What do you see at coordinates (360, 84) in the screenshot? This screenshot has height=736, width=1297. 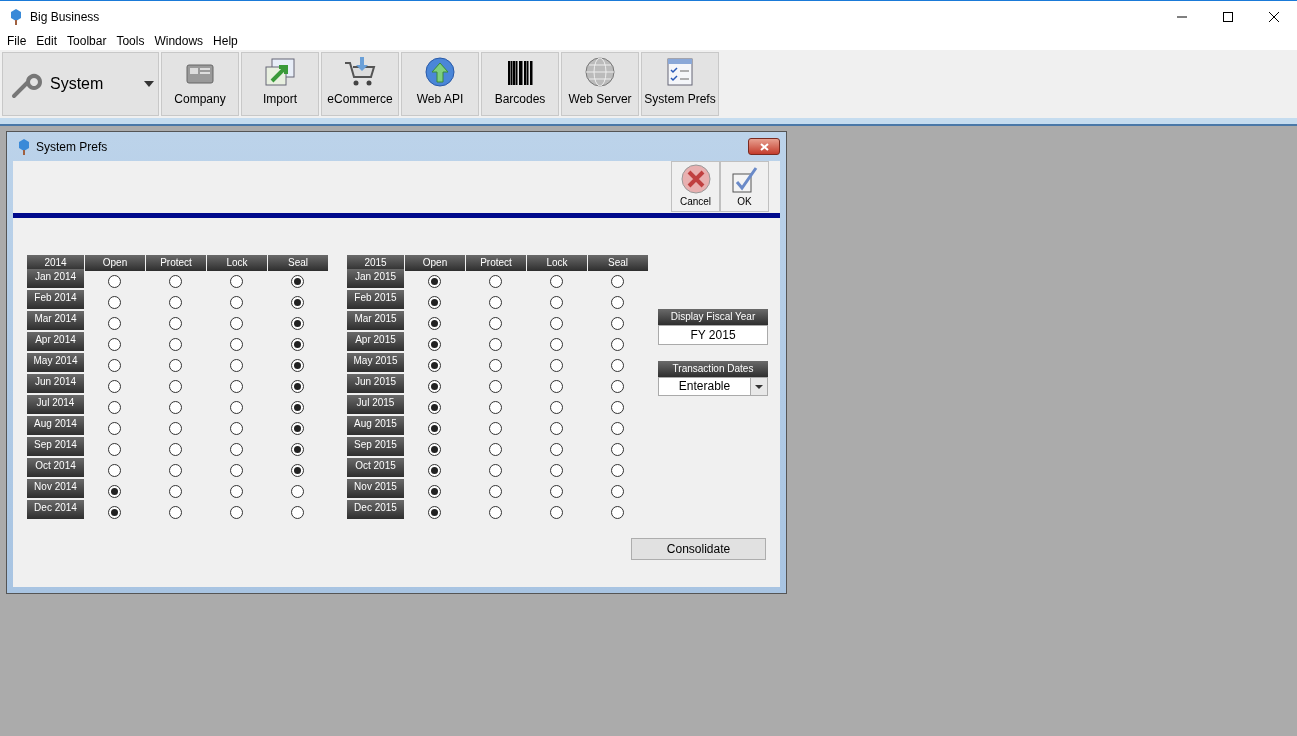 I see `toolbar-button: eCommerce` at bounding box center [360, 84].